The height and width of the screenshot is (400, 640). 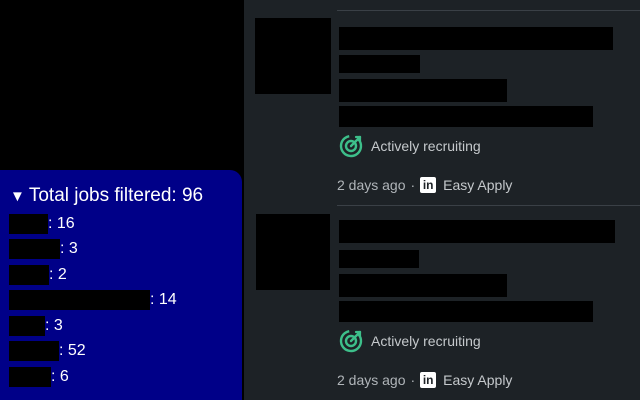 I want to click on caret-down-icon: ▼, so click(x=17, y=196).